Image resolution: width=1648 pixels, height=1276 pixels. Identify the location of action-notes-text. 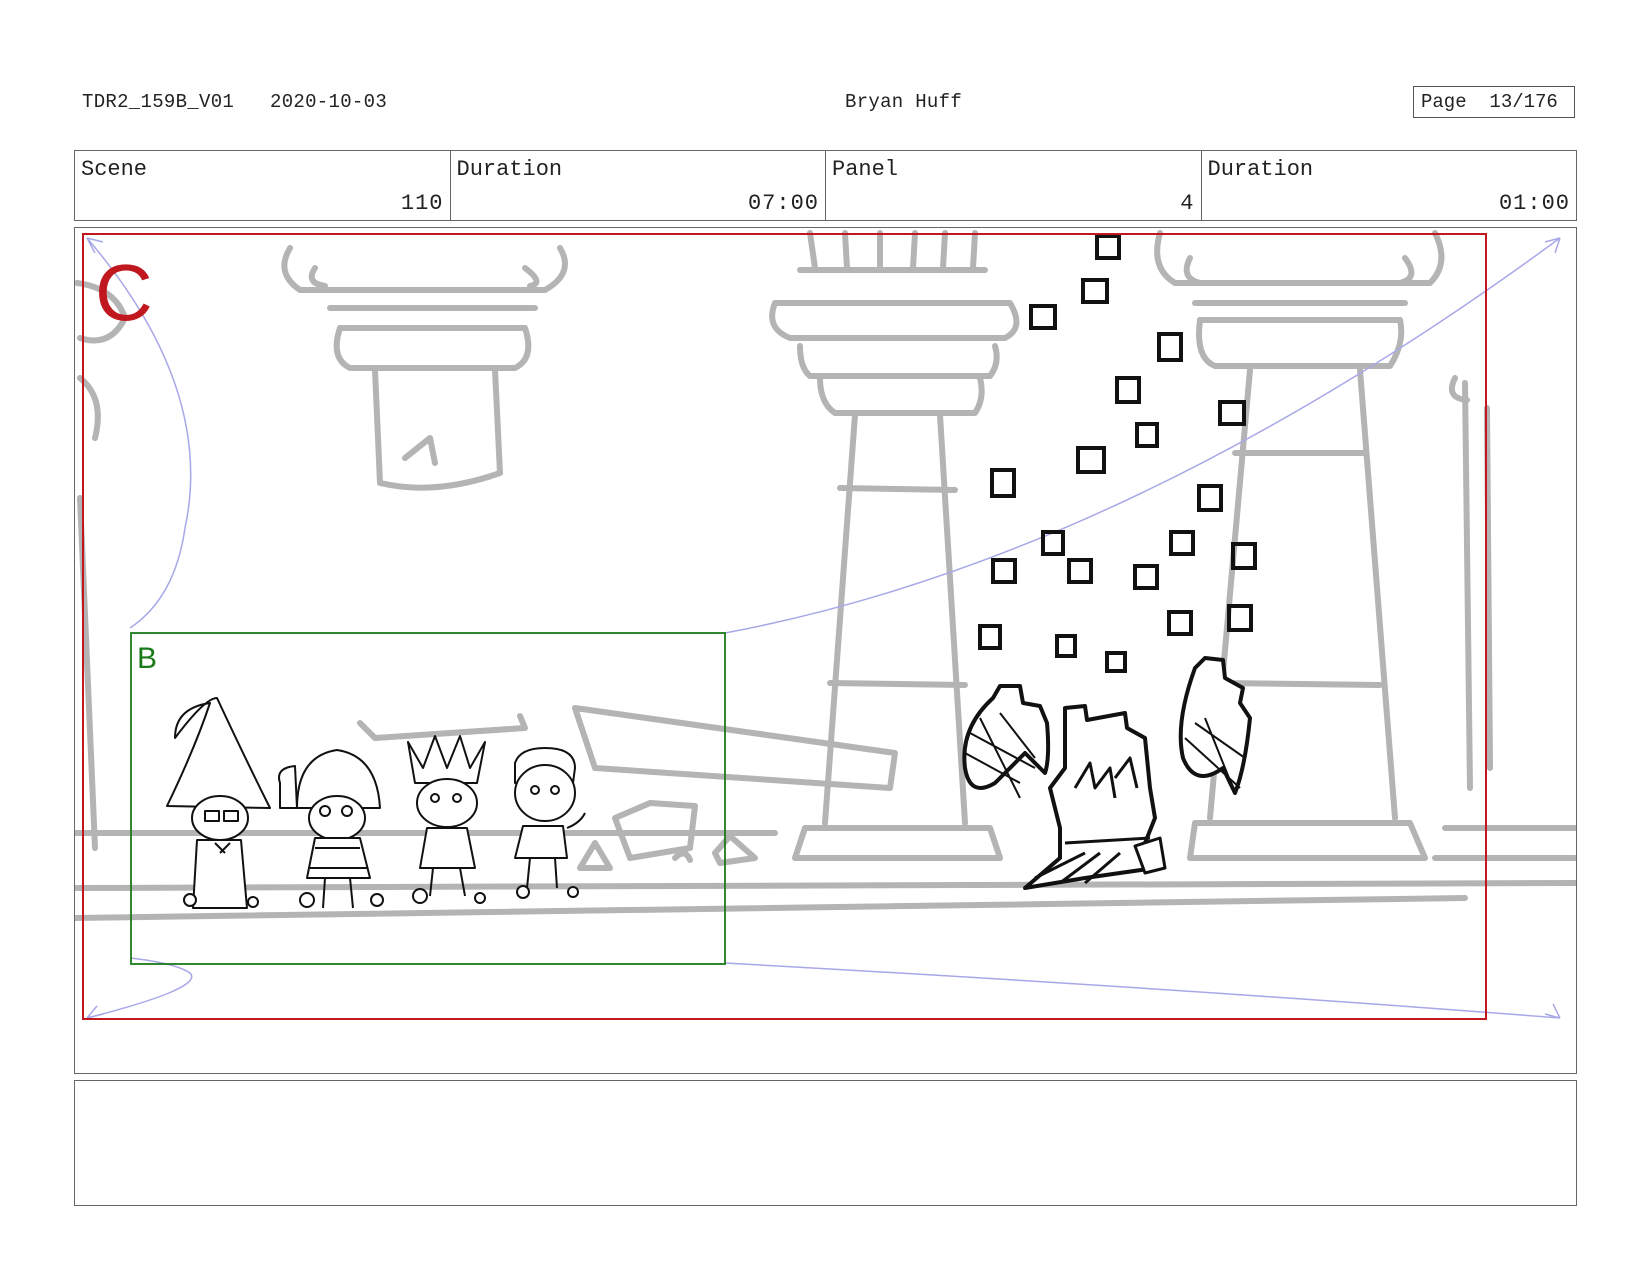
(825, 1089).